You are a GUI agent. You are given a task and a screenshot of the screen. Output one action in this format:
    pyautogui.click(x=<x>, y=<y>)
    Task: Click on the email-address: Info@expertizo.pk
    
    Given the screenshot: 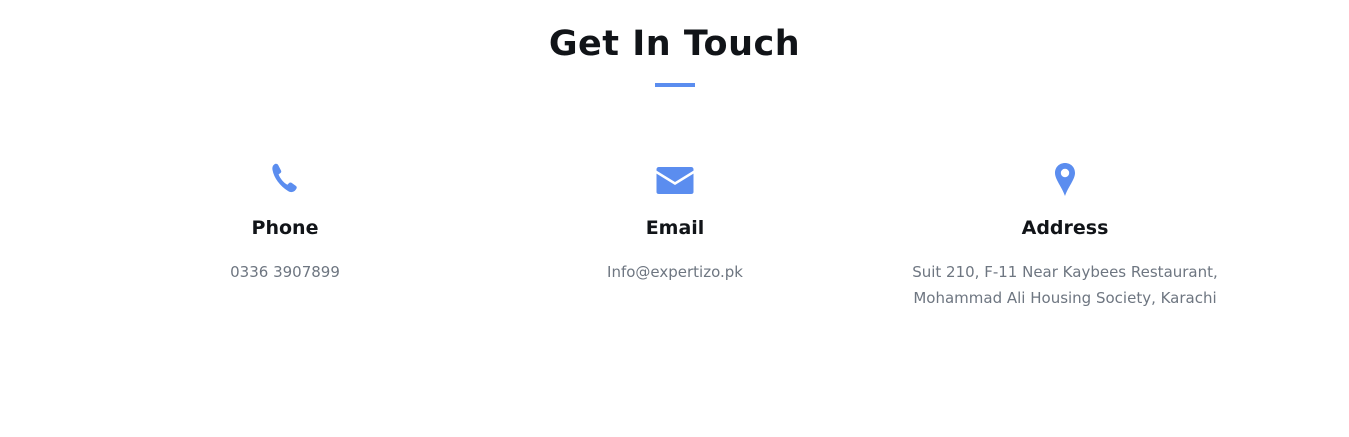 What is the action you would take?
    pyautogui.click(x=675, y=272)
    